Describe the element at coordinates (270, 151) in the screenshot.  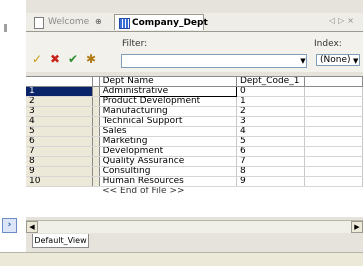
I see `dept-code-cell: 6` at that location.